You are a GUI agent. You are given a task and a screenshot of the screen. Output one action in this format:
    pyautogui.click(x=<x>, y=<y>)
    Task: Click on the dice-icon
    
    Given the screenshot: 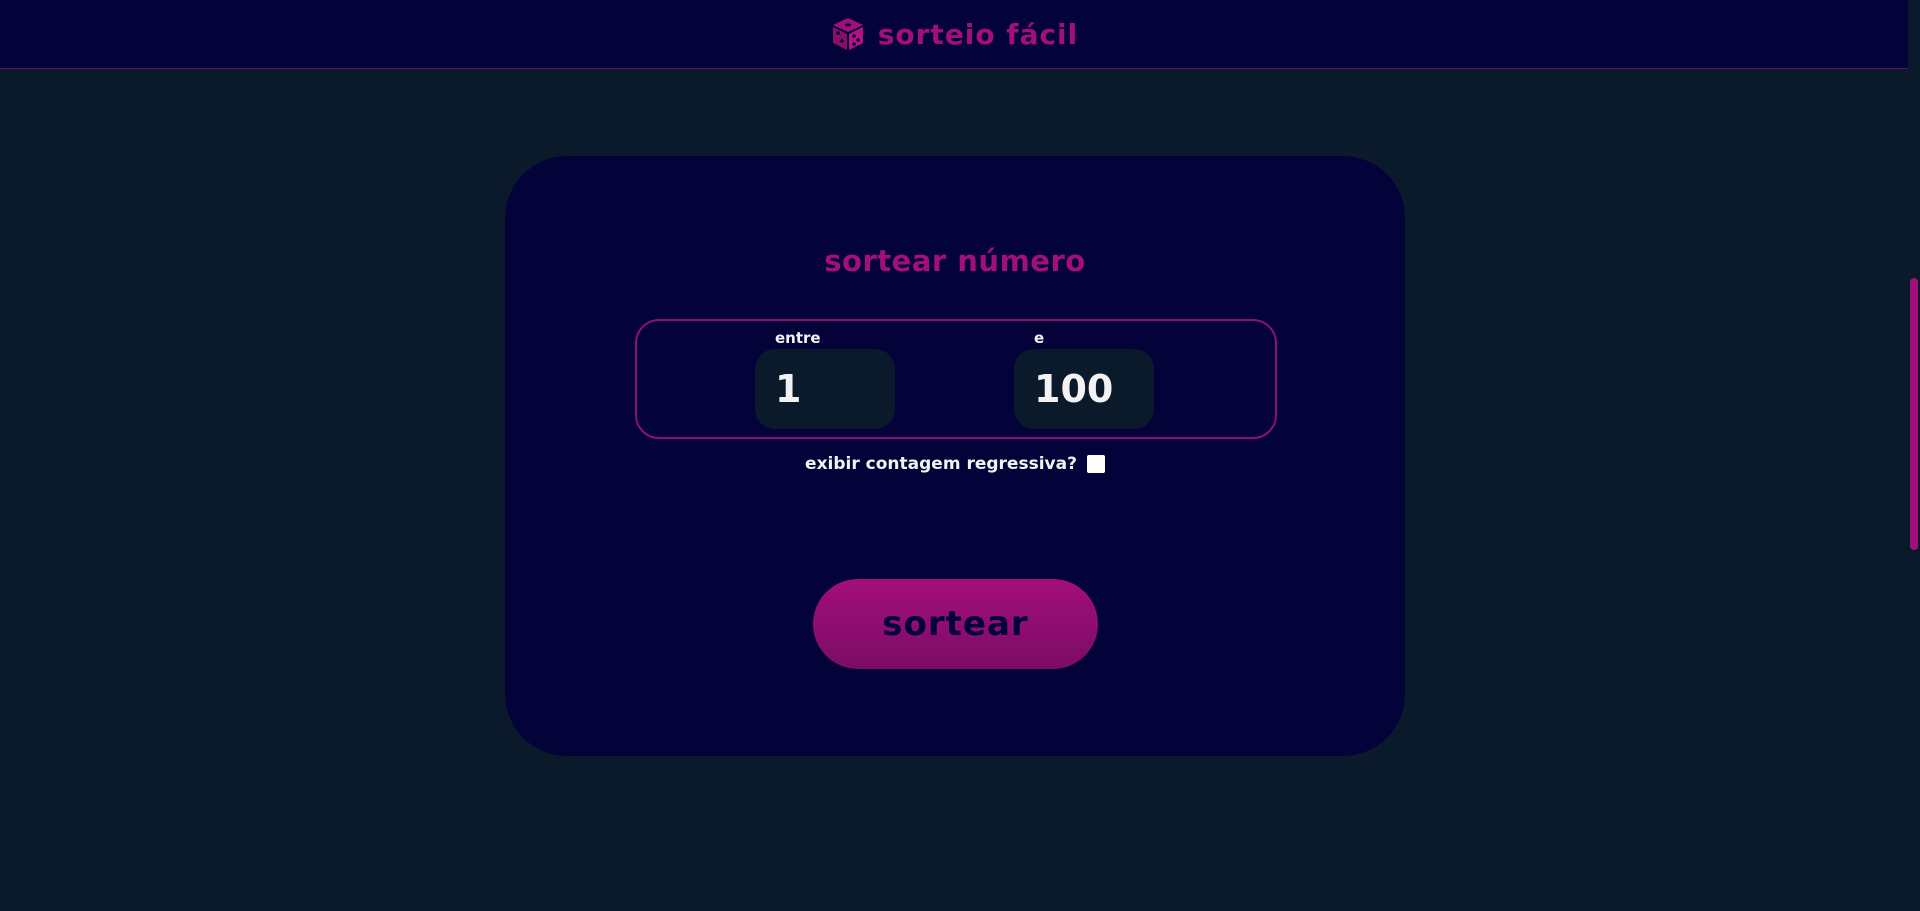 What is the action you would take?
    pyautogui.click(x=848, y=34)
    